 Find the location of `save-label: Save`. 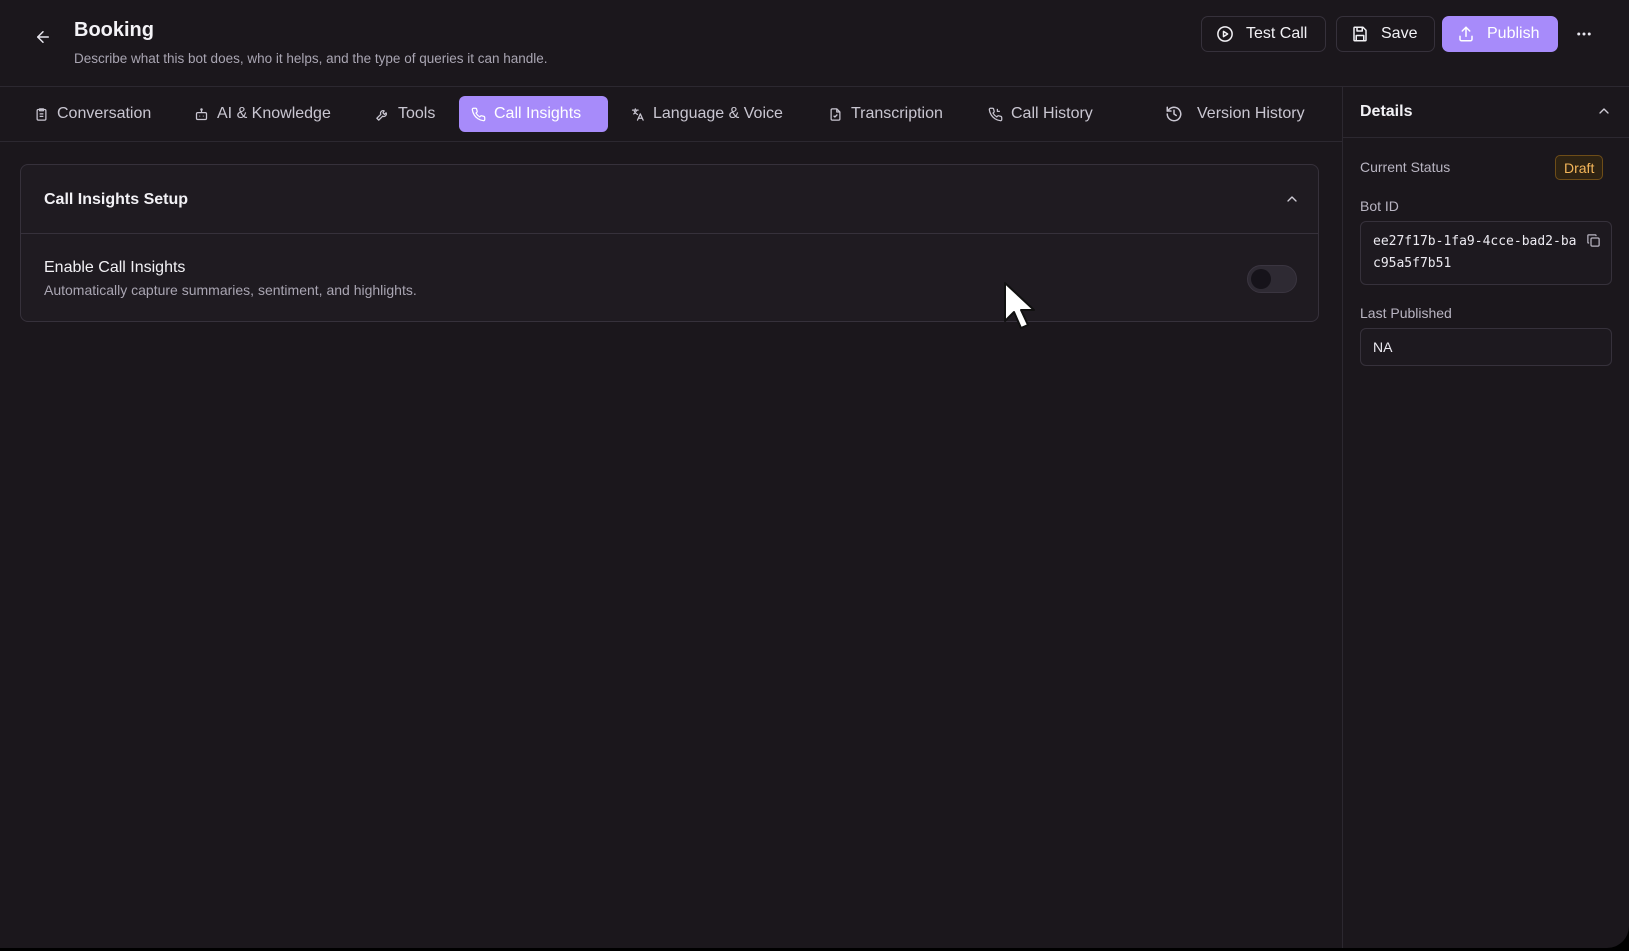

save-label: Save is located at coordinates (1399, 33).